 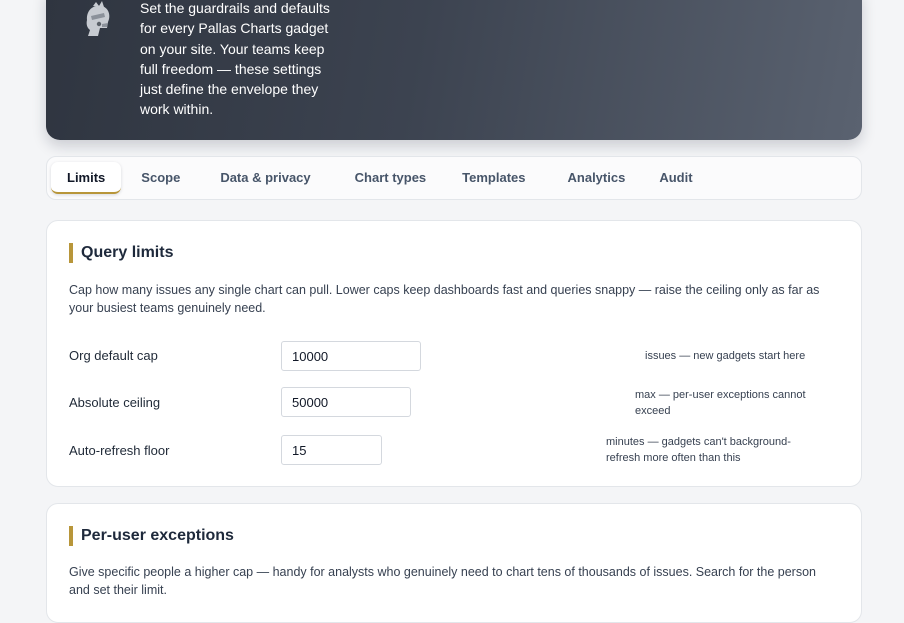 I want to click on absolute-ceiling-hint: max — per-user exceptions cannot exceed, so click(x=720, y=403).